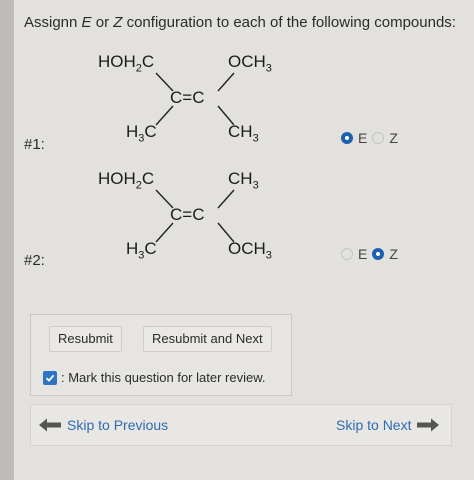  I want to click on arrow-right-icon, so click(428, 425).